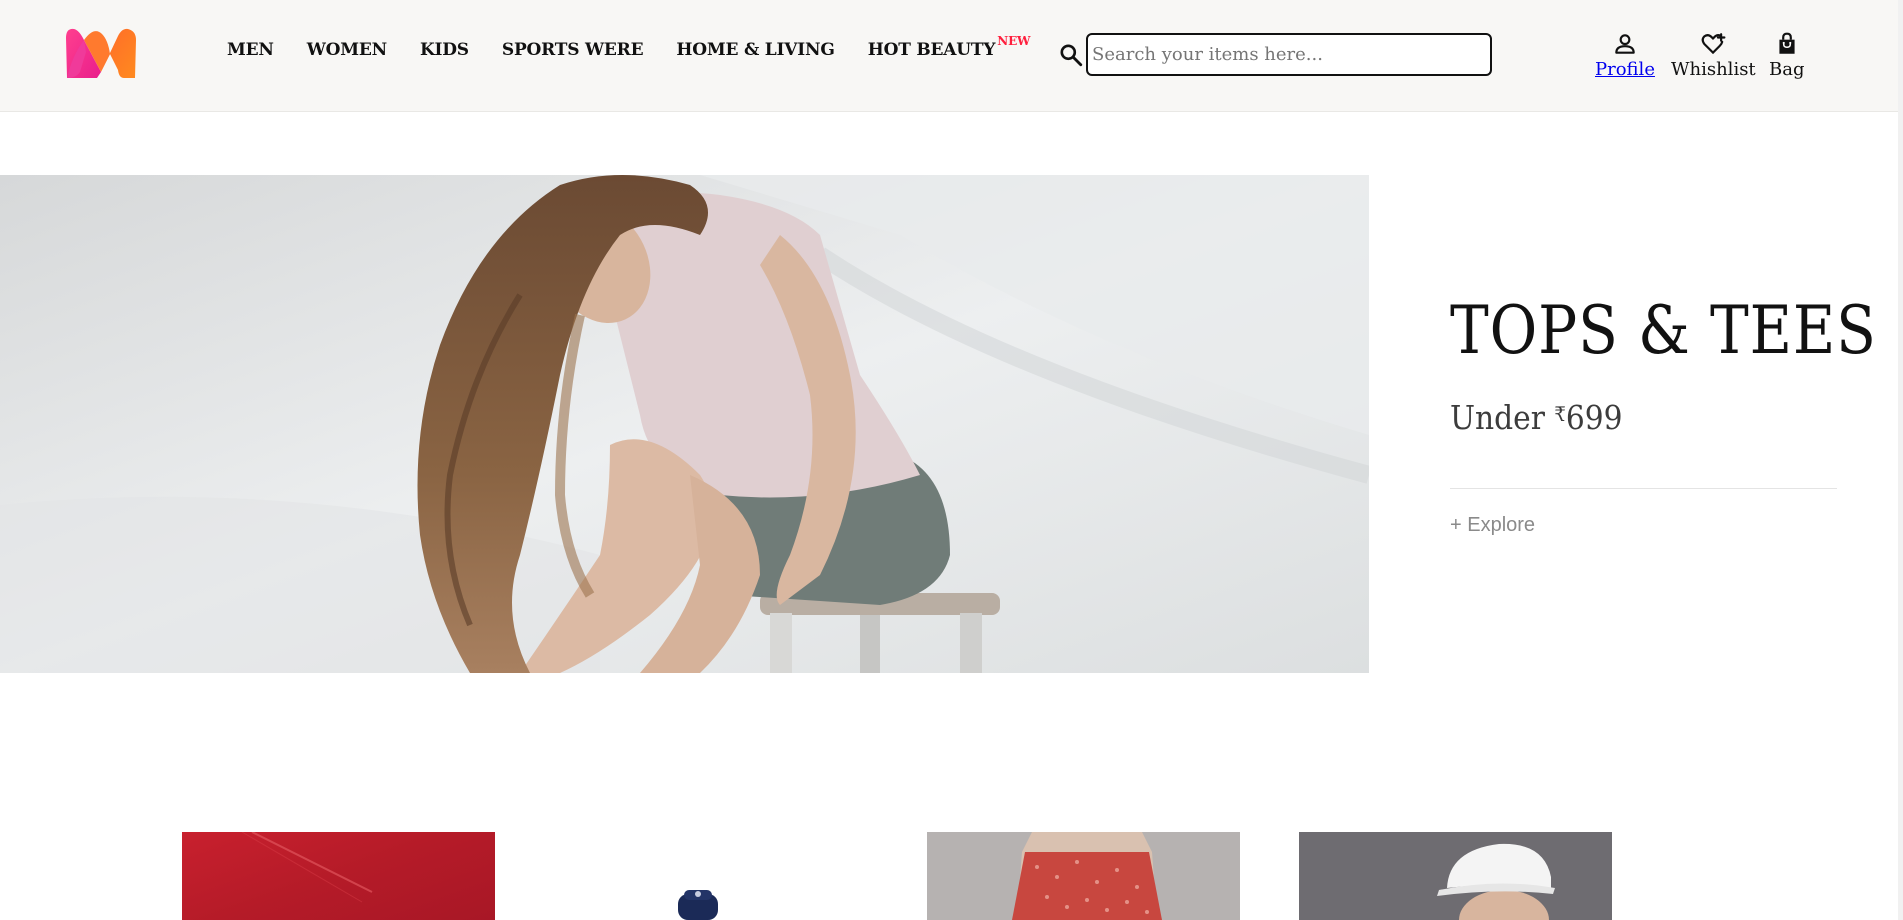 The height and width of the screenshot is (920, 1903). Describe the element at coordinates (250, 50) in the screenshot. I see `nav-item-men: MEN` at that location.